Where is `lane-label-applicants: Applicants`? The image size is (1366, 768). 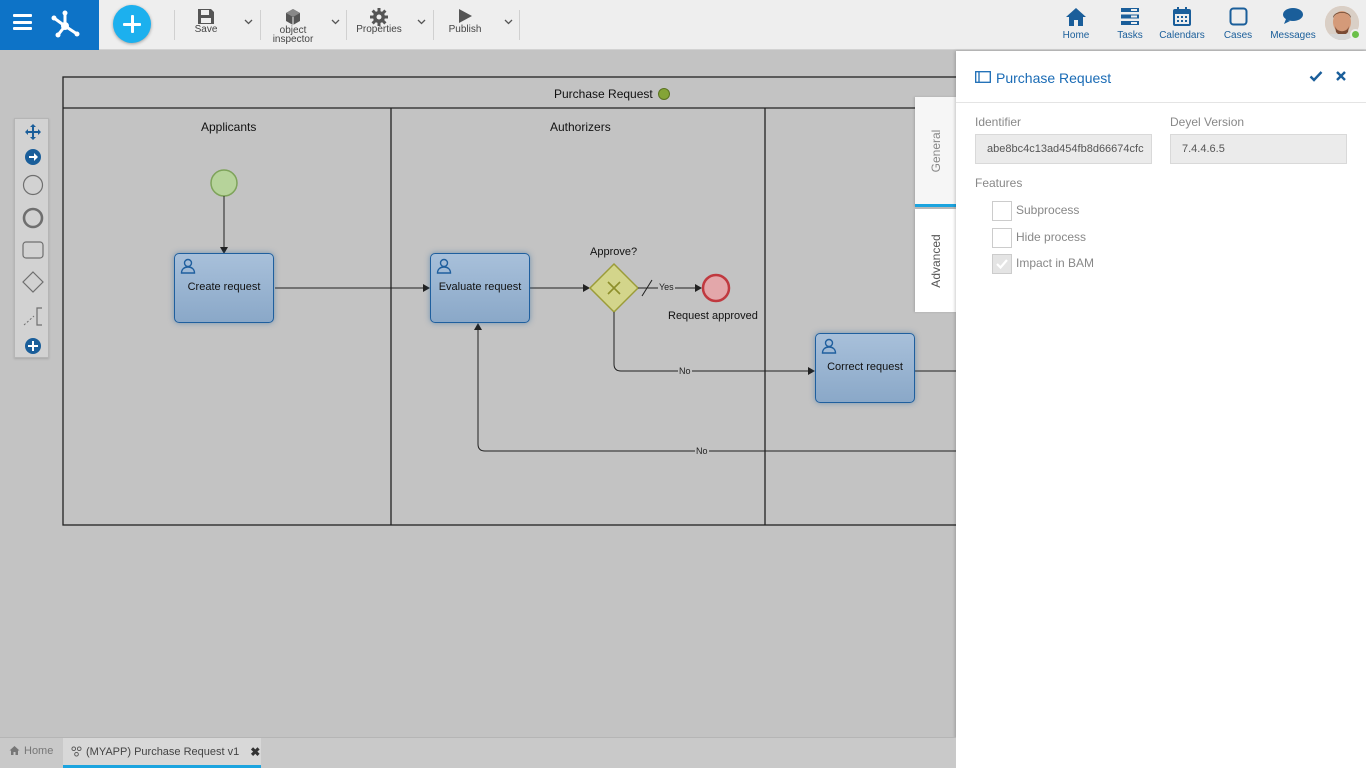
lane-label-applicants: Applicants is located at coordinates (229, 127).